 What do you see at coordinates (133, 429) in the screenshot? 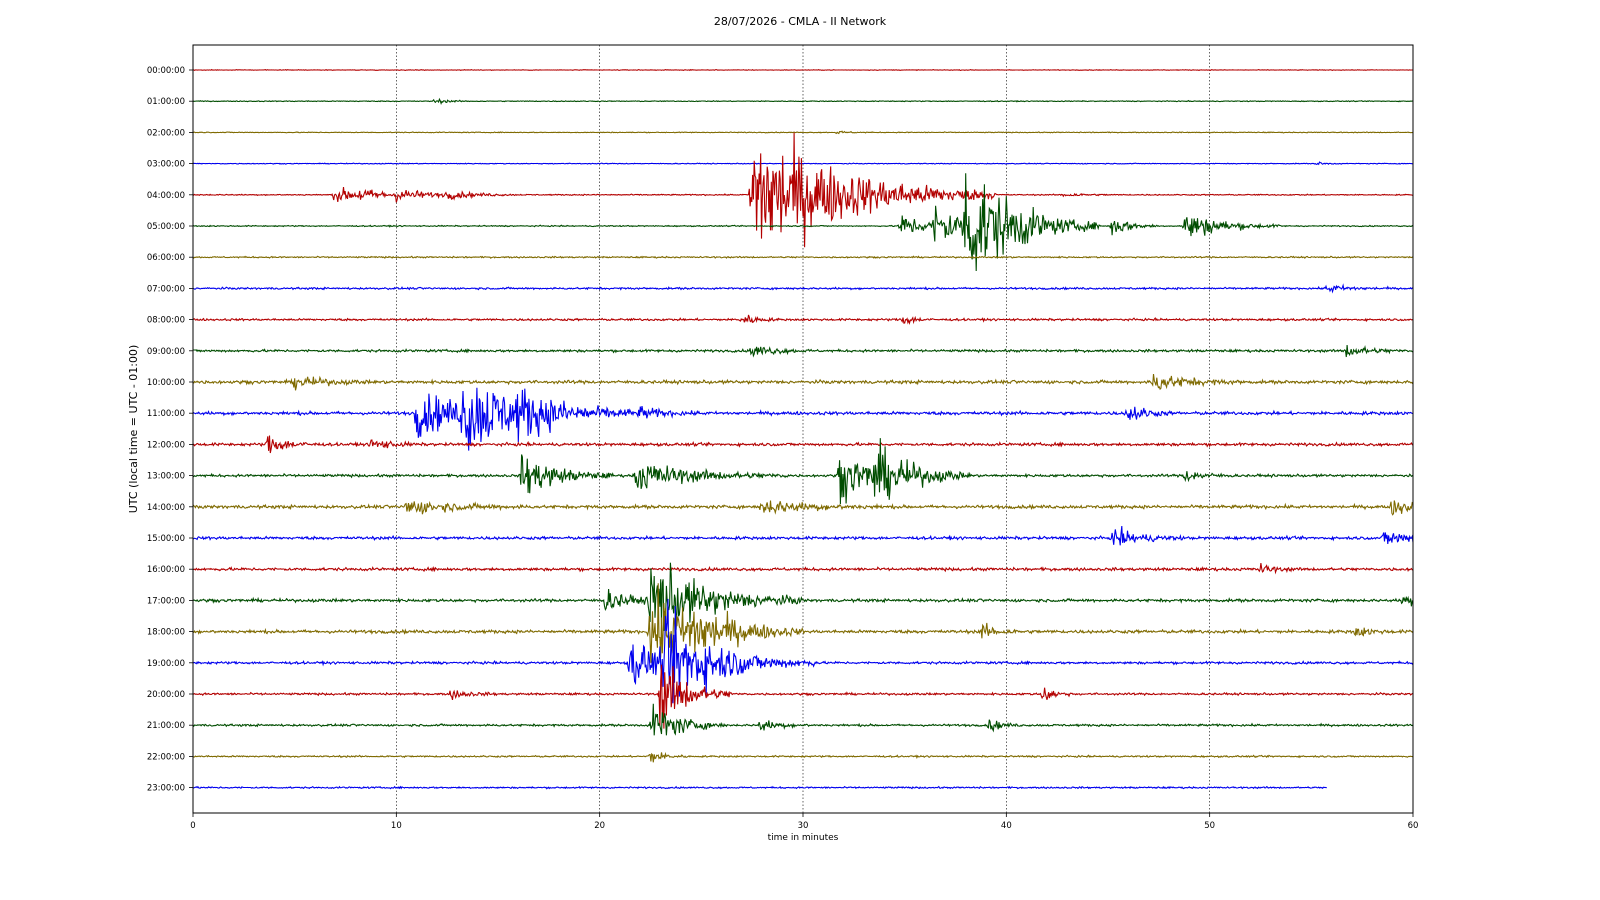
I see `y-axis-label: UTC (local time = UTC - 01:00)` at bounding box center [133, 429].